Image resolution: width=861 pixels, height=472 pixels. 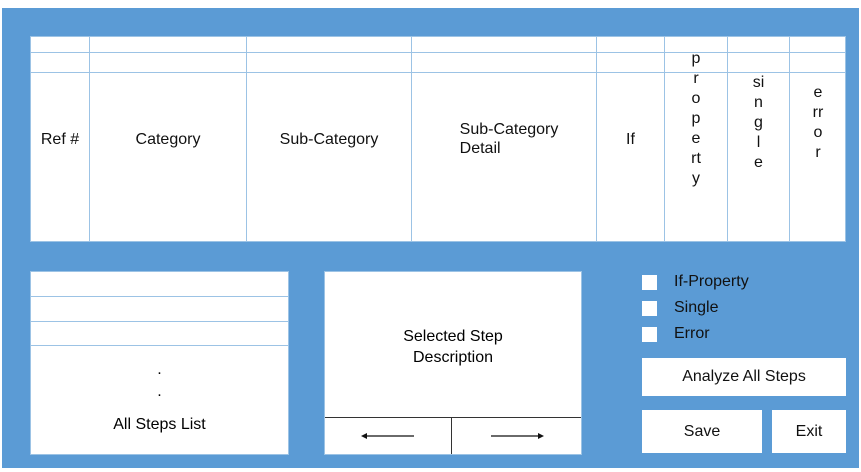 I want to click on header-property-label: property, so click(x=696, y=118).